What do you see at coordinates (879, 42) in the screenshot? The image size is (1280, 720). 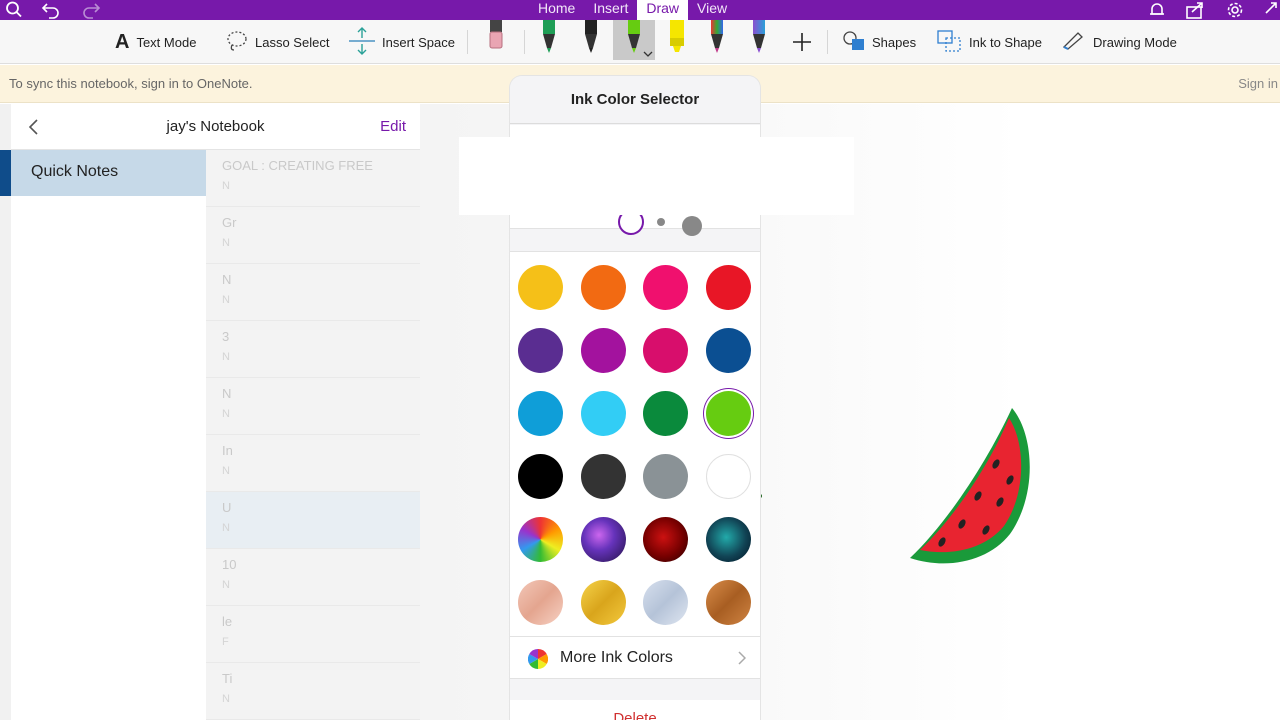 I see `shapes-button: Shapes` at bounding box center [879, 42].